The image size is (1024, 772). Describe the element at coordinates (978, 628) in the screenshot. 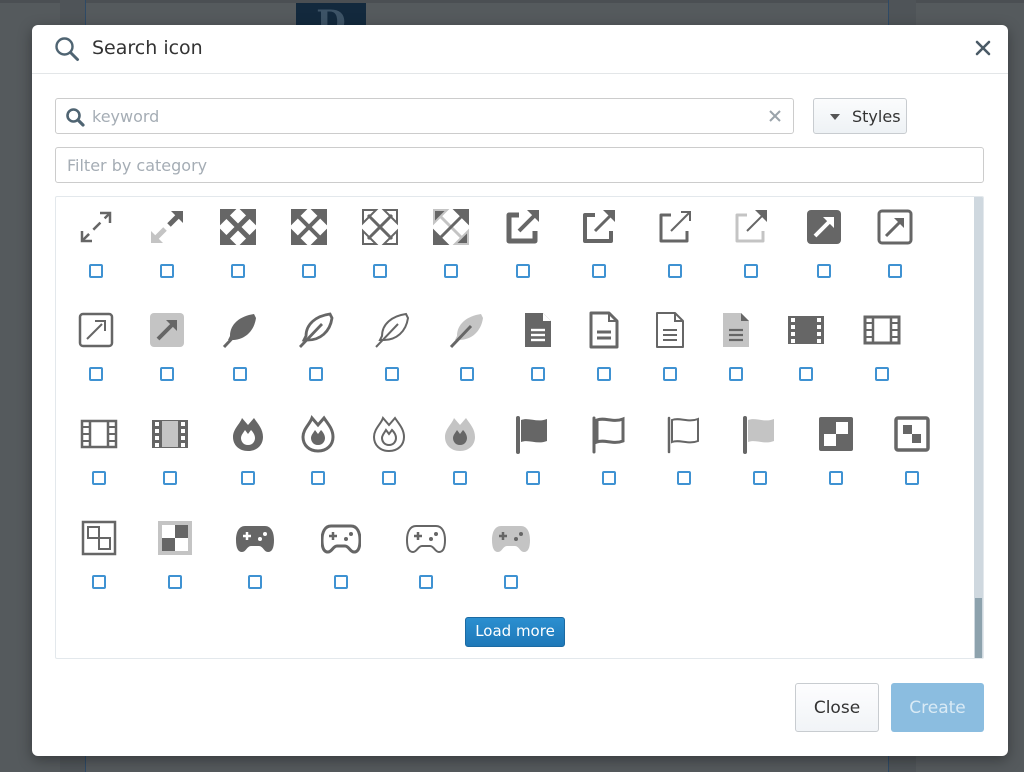

I see `scrollbar-thumb` at that location.